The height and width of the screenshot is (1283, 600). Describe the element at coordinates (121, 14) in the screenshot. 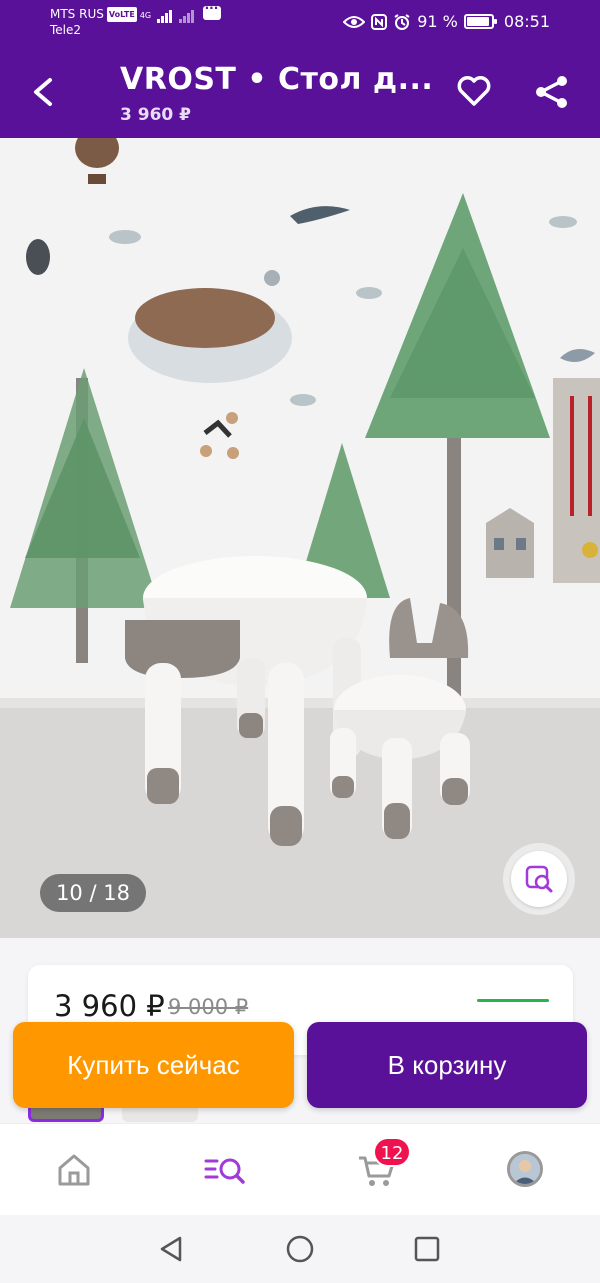

I see `volte-badge: VoLTE` at that location.